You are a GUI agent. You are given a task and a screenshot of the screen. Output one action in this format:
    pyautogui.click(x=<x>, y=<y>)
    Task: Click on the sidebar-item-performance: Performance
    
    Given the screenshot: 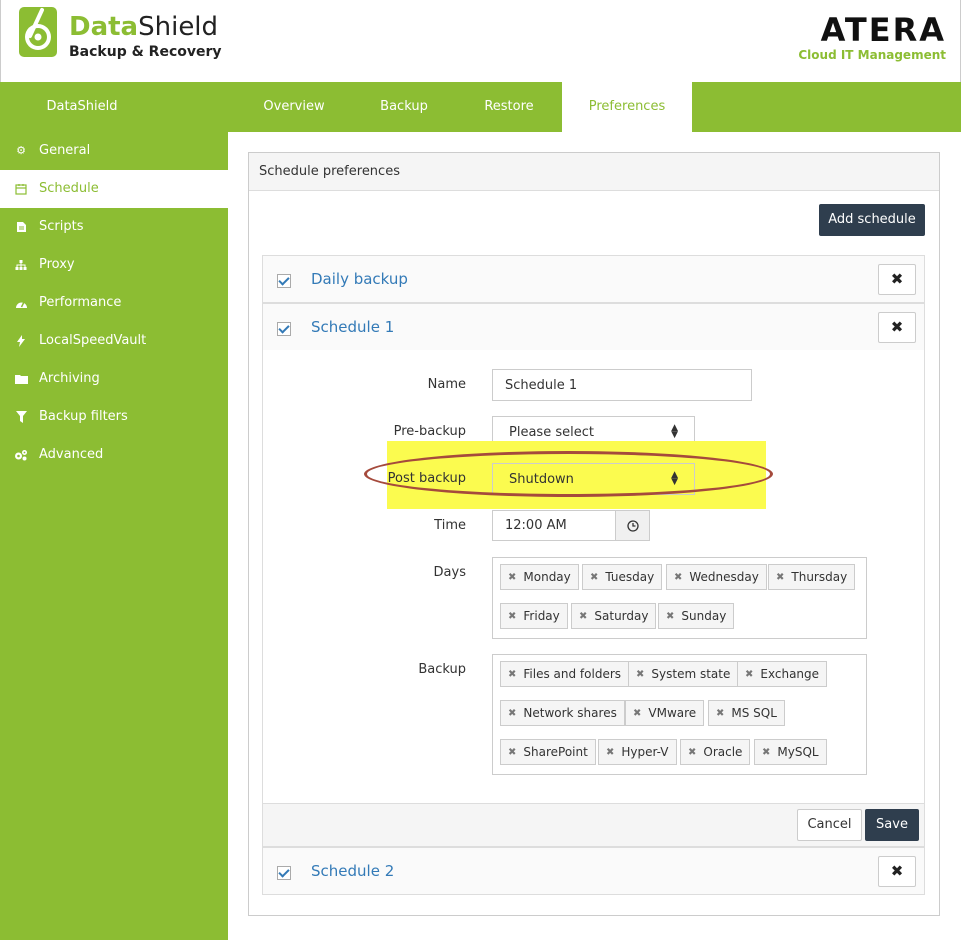 What is the action you would take?
    pyautogui.click(x=114, y=303)
    